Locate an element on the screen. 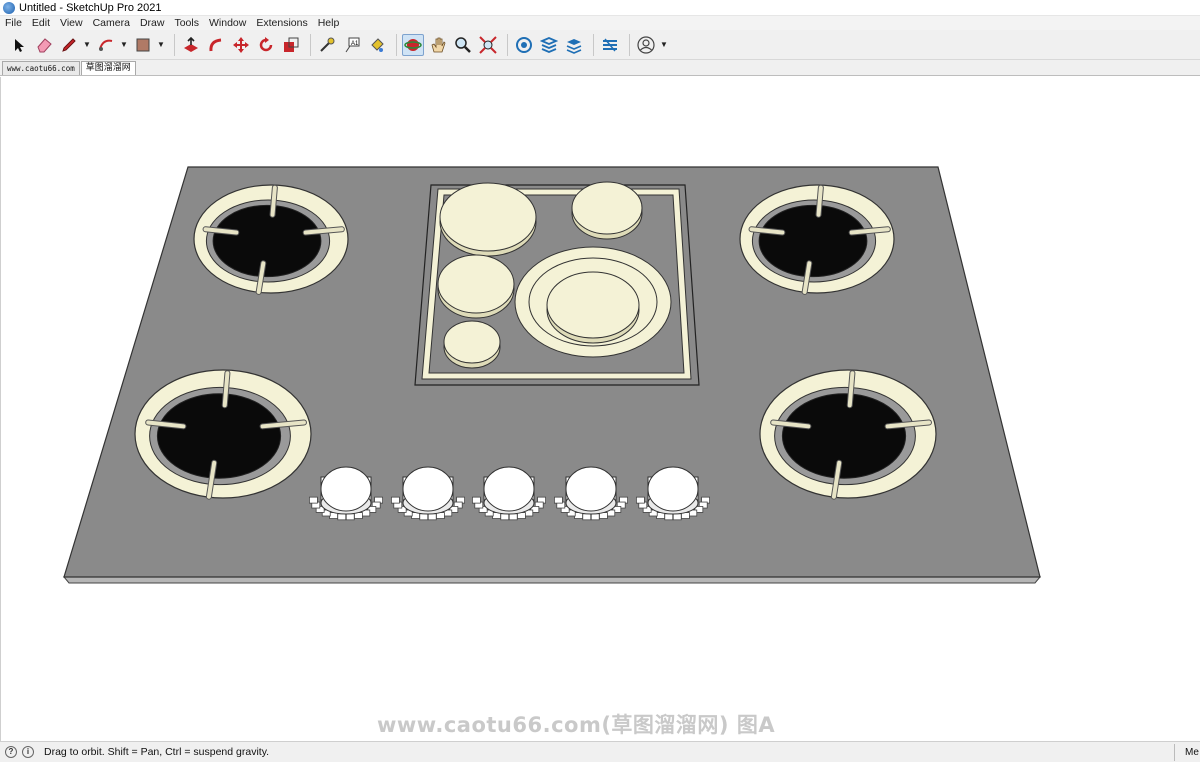 This screenshot has width=1200, height=762. menu-camera: Camera is located at coordinates (111, 23).